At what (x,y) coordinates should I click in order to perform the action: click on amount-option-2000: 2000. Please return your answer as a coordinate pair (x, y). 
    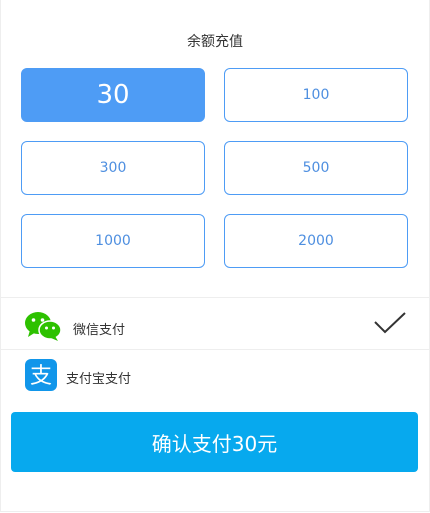
    Looking at the image, I should click on (316, 241).